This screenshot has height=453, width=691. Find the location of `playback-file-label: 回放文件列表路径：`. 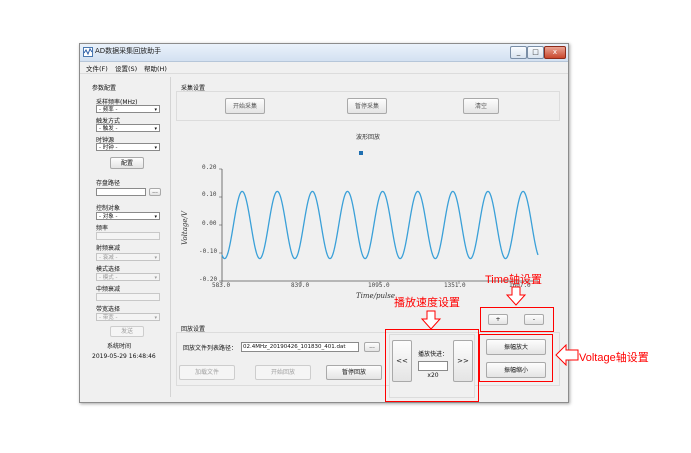

playback-file-label: 回放文件列表路径： is located at coordinates (210, 348).